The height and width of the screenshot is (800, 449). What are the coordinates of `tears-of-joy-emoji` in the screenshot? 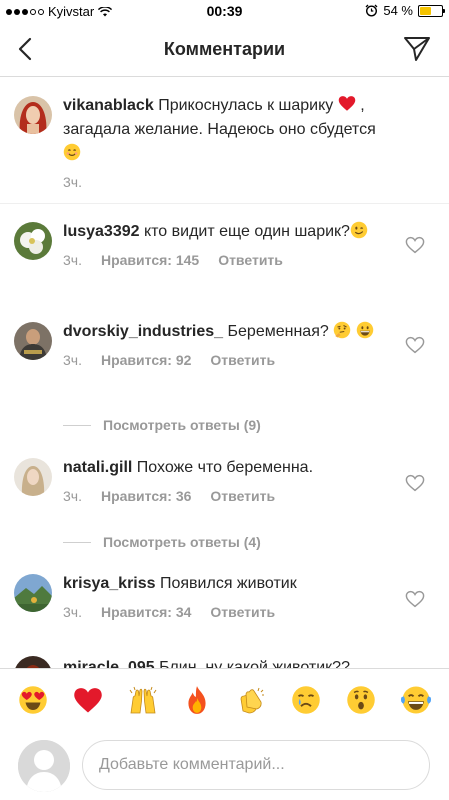 It's located at (415, 699).